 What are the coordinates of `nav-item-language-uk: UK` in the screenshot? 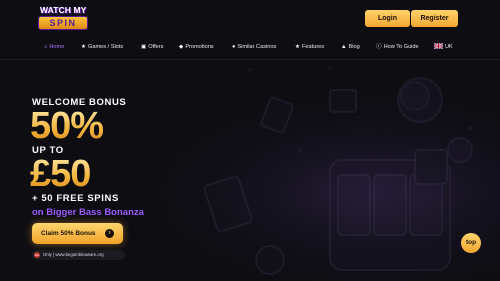 It's located at (443, 47).